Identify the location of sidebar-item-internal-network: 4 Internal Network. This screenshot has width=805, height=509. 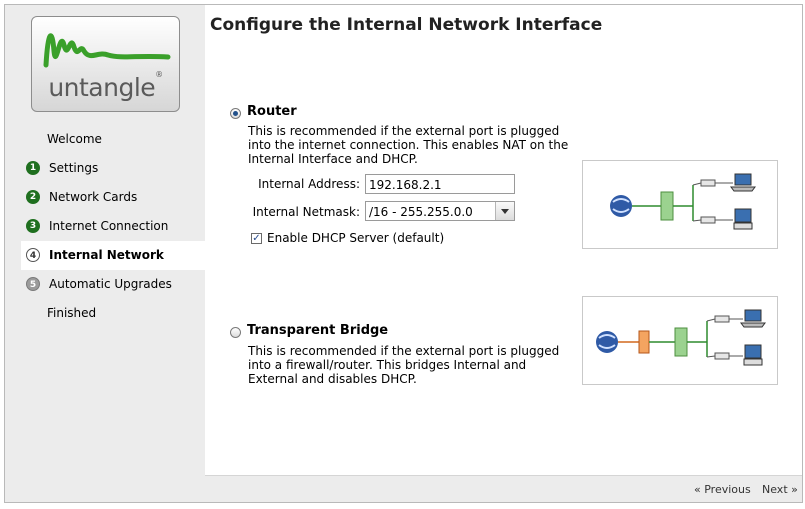
(113, 255).